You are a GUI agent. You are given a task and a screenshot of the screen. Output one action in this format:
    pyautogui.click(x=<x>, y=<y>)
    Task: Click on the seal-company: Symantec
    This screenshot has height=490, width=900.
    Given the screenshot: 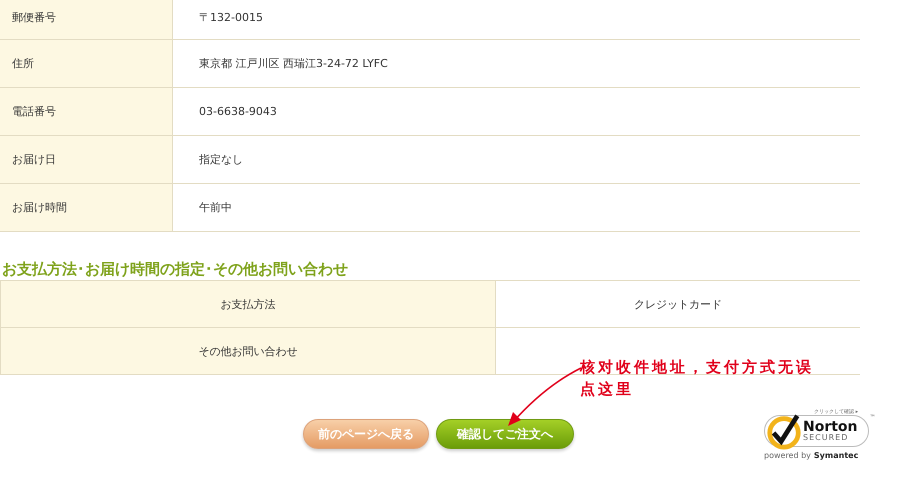 What is the action you would take?
    pyautogui.click(x=836, y=455)
    